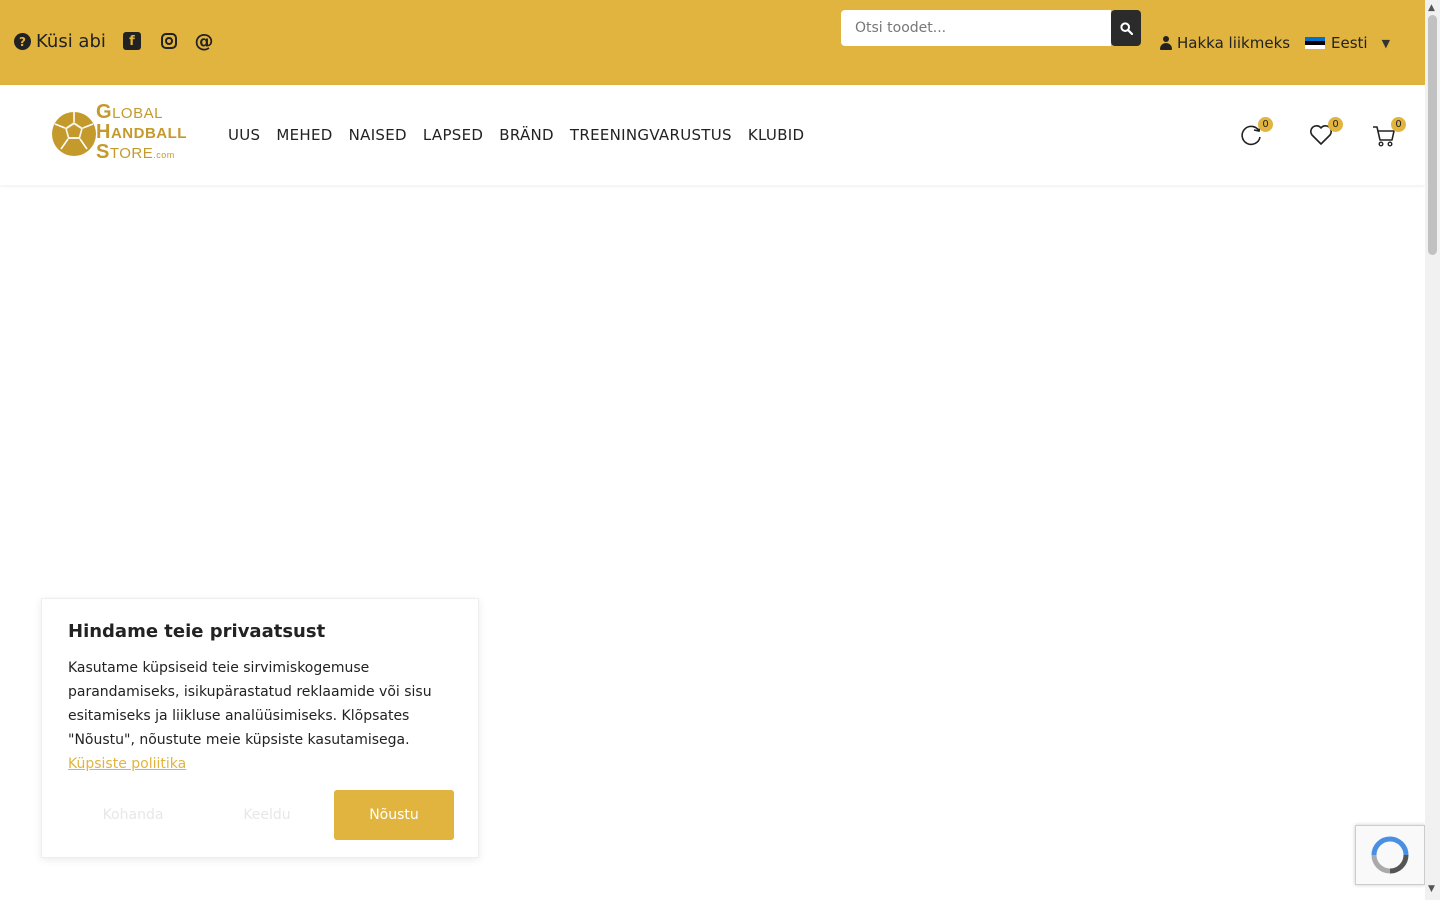 This screenshot has height=900, width=1440. I want to click on logo-text-line3: TORE, so click(131, 153).